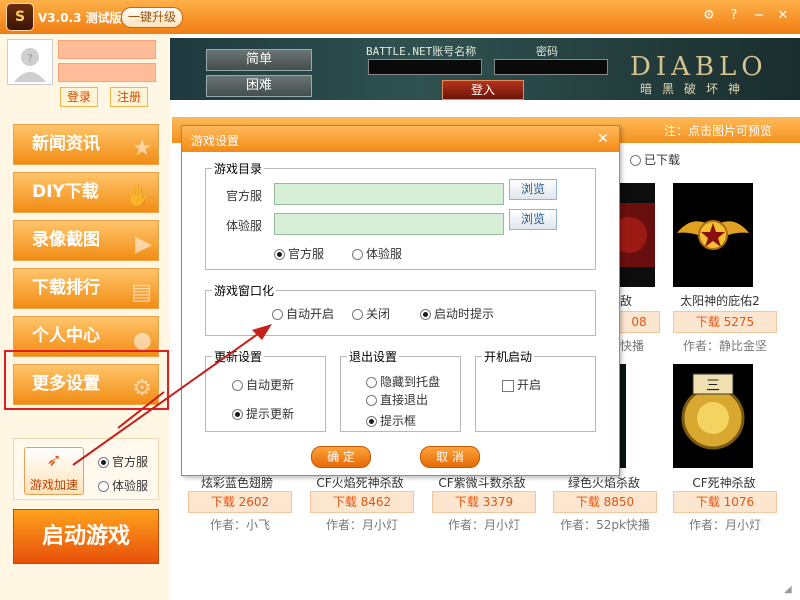  I want to click on hard-difficulty-button: 困难, so click(259, 86).